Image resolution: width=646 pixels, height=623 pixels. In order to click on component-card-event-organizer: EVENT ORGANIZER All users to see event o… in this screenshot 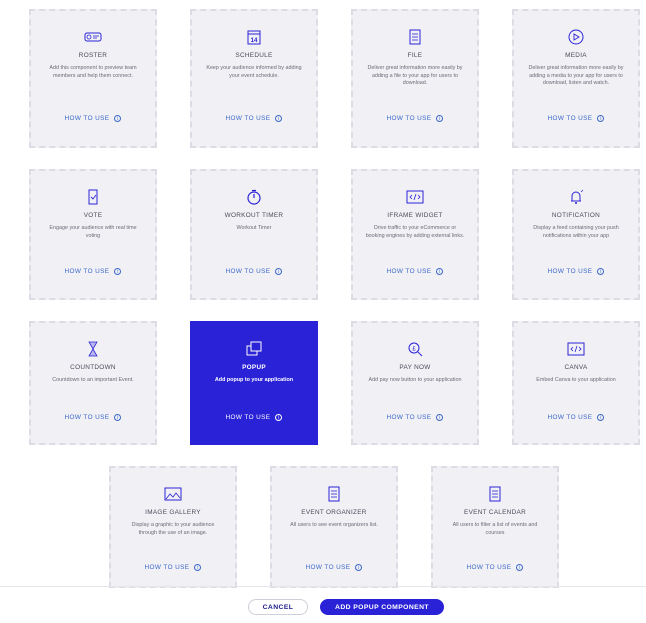, I will do `click(334, 527)`.